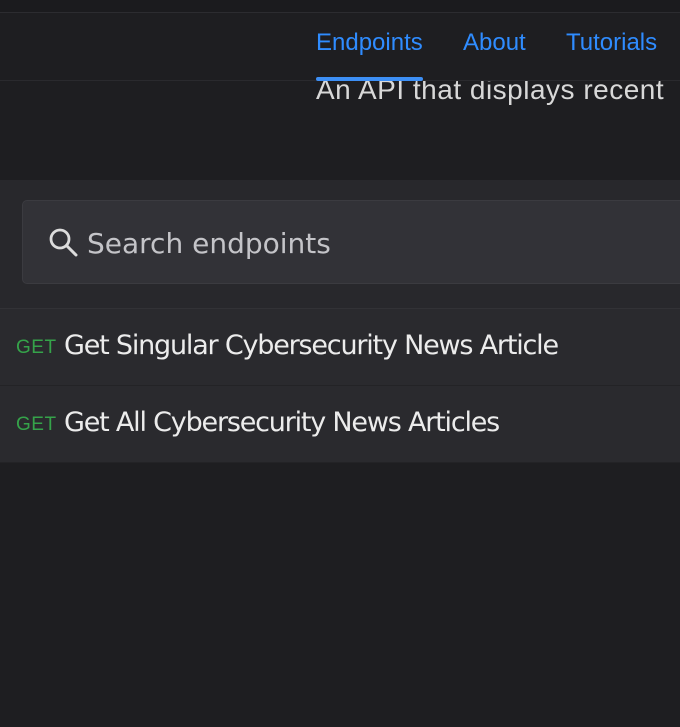  What do you see at coordinates (490, 93) in the screenshot?
I see `api-description: An API that displays recent` at bounding box center [490, 93].